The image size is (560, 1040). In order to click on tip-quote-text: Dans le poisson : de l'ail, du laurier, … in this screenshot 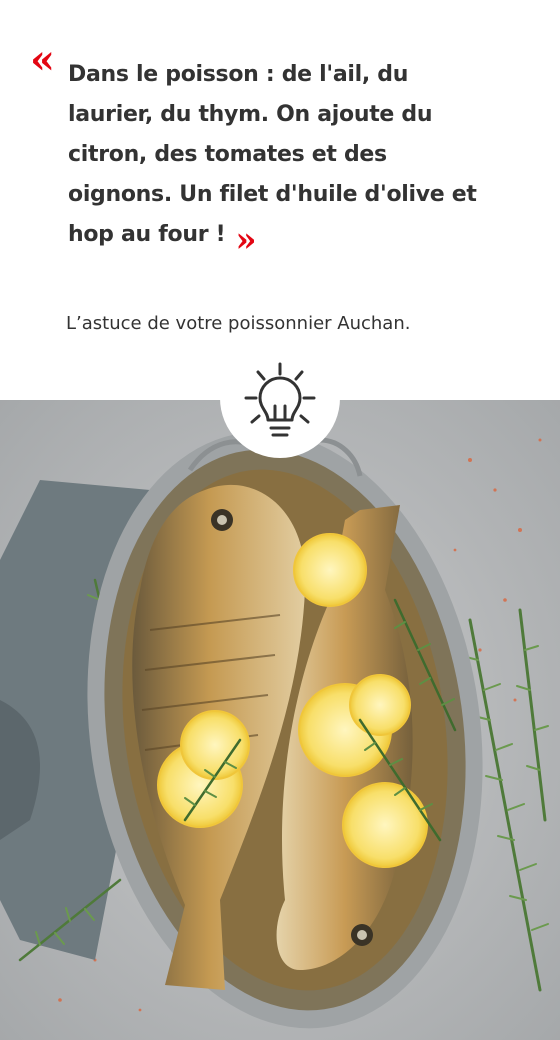, I will do `click(272, 154)`.